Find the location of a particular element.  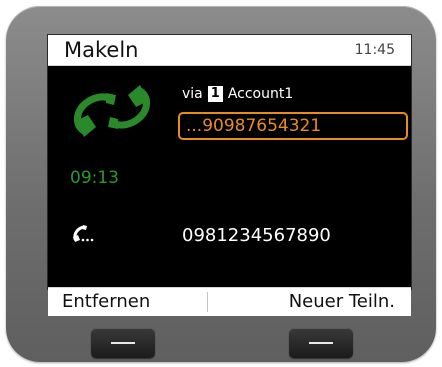

via-account-row: via 1 Account1 is located at coordinates (237, 94).